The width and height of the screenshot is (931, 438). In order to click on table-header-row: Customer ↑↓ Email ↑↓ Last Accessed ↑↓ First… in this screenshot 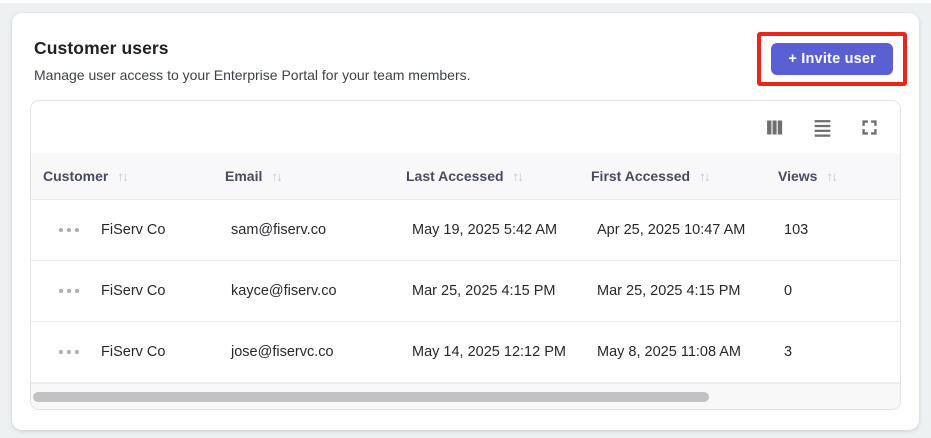, I will do `click(465, 176)`.